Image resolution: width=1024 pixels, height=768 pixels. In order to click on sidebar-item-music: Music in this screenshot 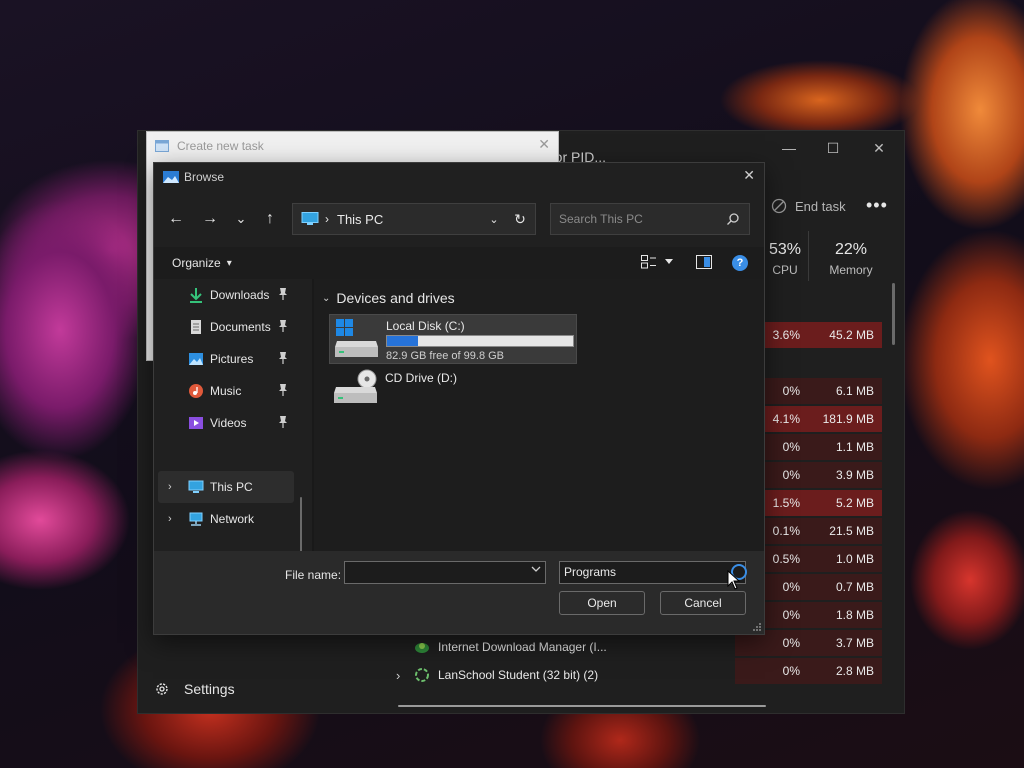, I will do `click(226, 391)`.